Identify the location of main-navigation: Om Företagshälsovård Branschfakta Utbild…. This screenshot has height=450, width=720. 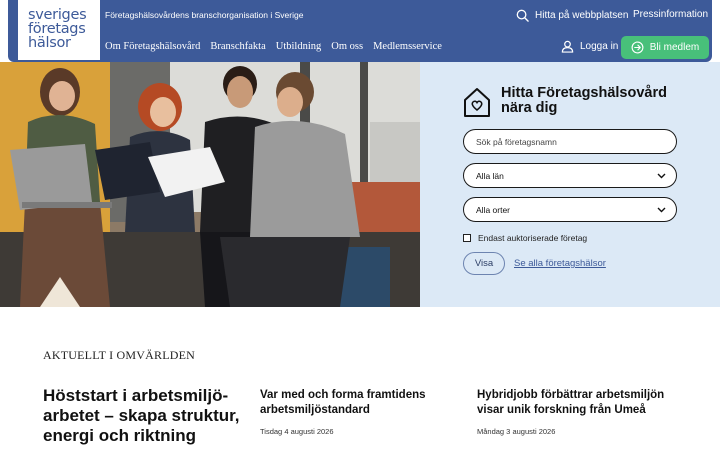
(273, 46).